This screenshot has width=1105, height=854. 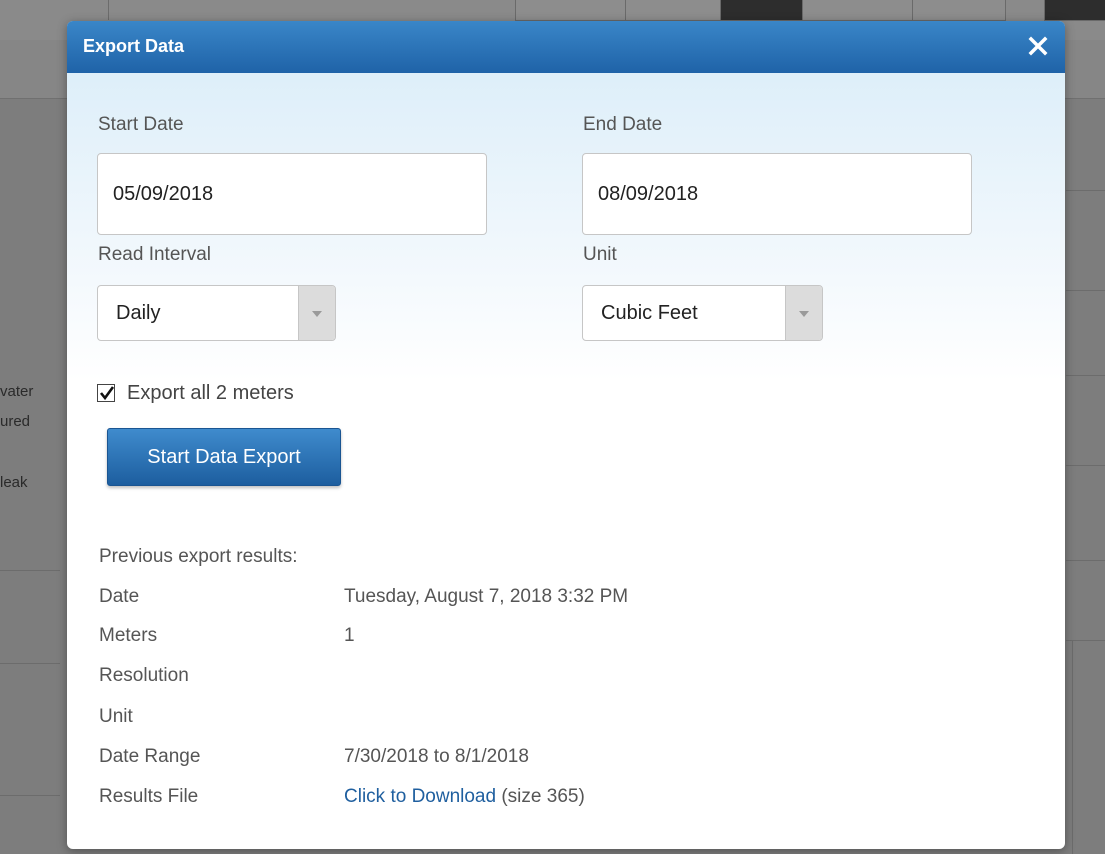 What do you see at coordinates (436, 756) in the screenshot?
I see `result-value-date-range: 7/30/2018 to 8/1/2018` at bounding box center [436, 756].